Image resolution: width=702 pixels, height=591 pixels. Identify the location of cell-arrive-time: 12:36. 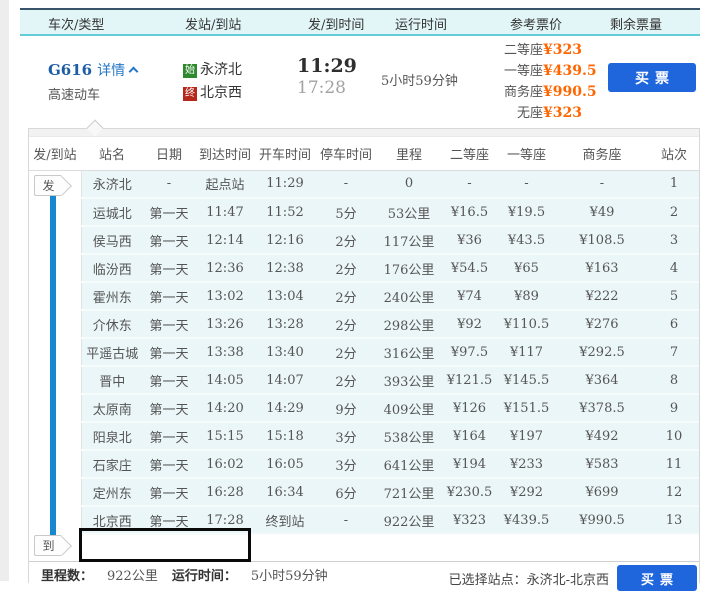
(225, 268).